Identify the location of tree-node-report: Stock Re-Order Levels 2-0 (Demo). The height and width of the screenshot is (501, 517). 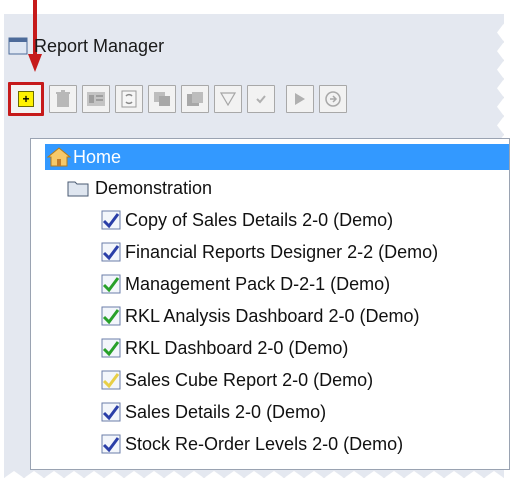
(252, 444).